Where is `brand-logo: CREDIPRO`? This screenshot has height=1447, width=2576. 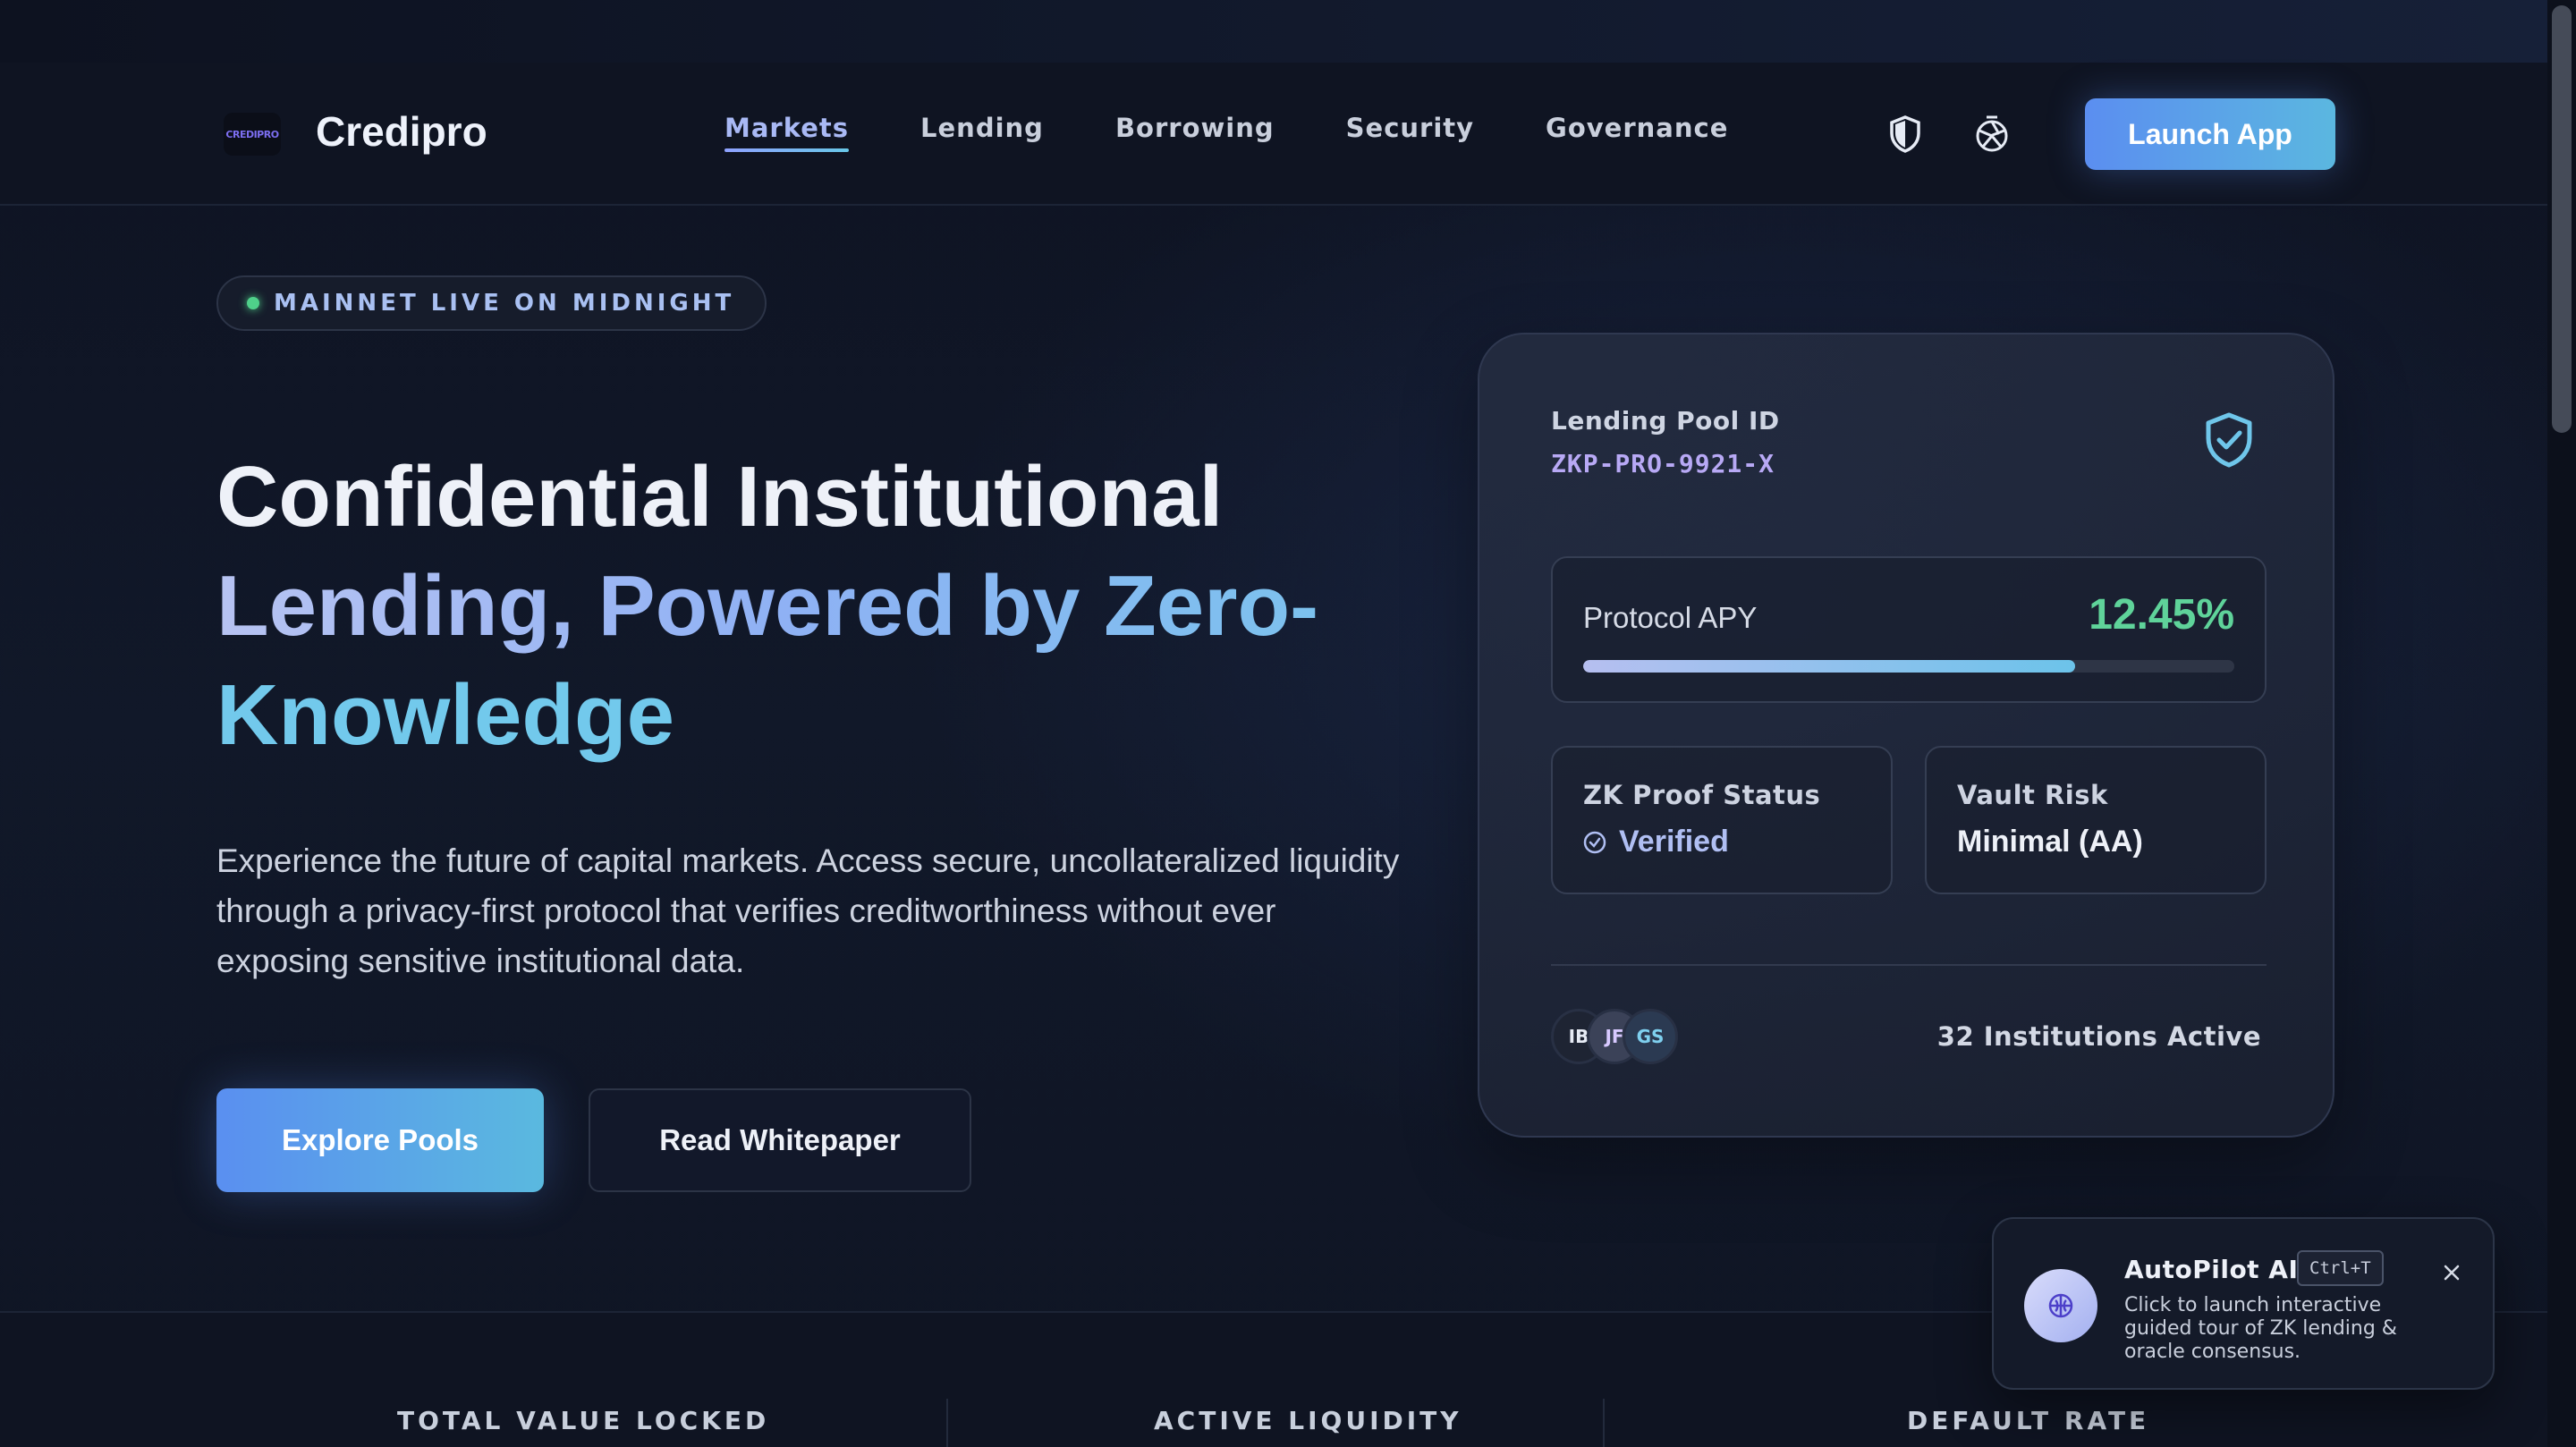 brand-logo: CREDIPRO is located at coordinates (252, 134).